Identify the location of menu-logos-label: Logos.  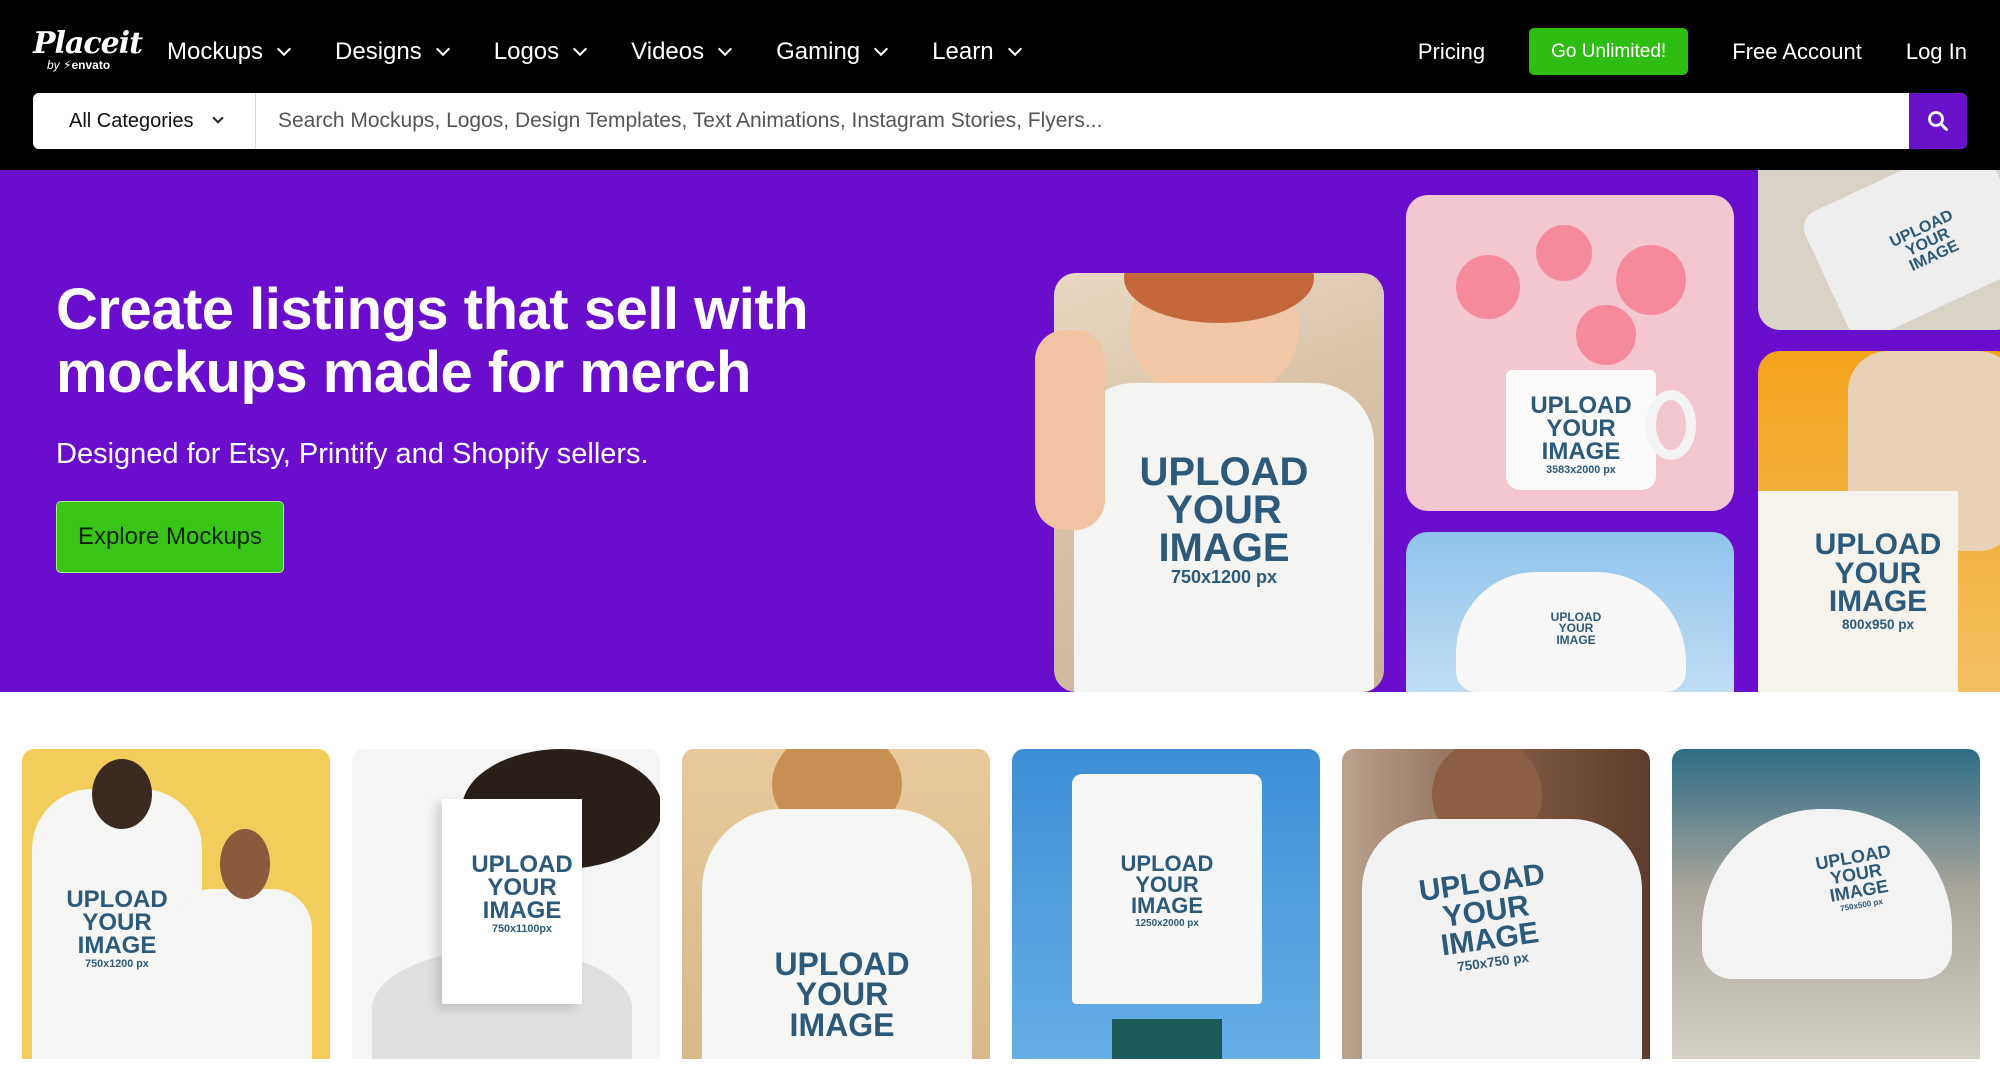
(526, 51).